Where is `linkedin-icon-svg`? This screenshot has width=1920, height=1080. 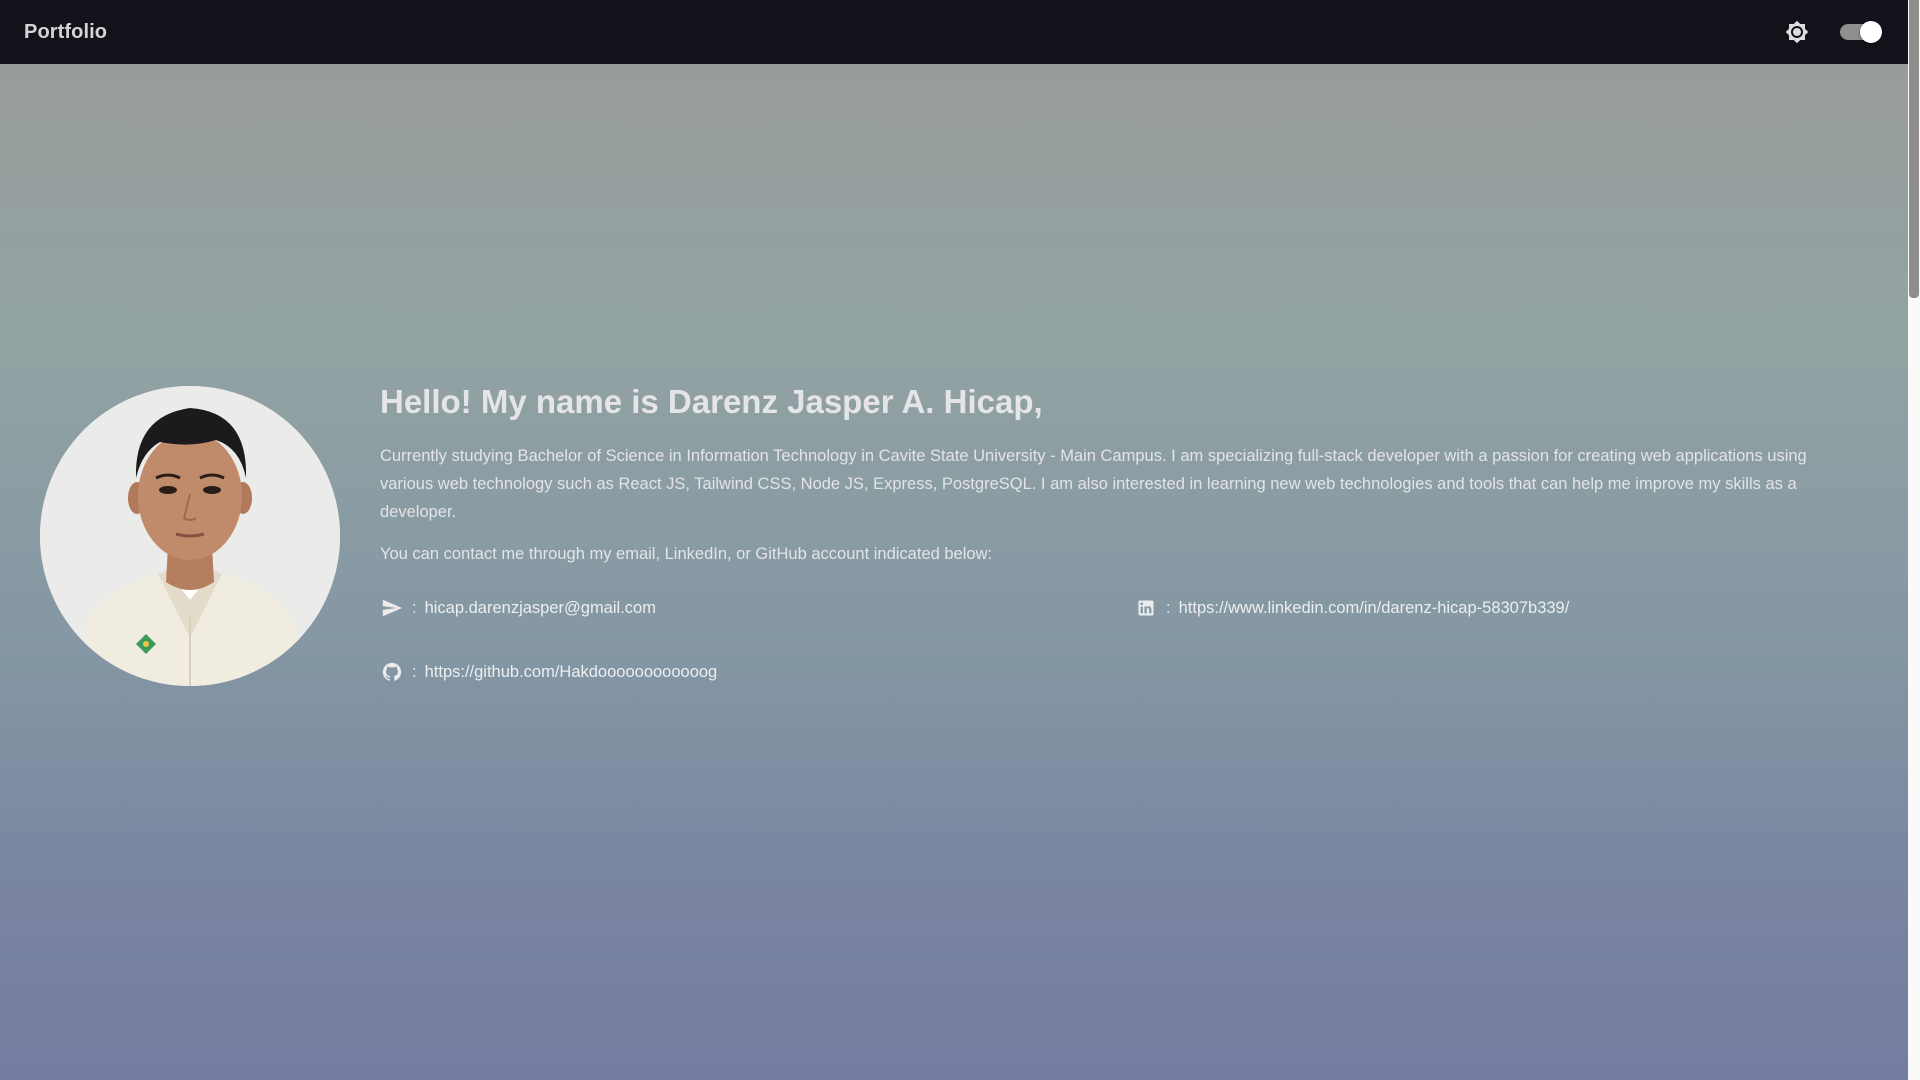 linkedin-icon-svg is located at coordinates (1146, 608).